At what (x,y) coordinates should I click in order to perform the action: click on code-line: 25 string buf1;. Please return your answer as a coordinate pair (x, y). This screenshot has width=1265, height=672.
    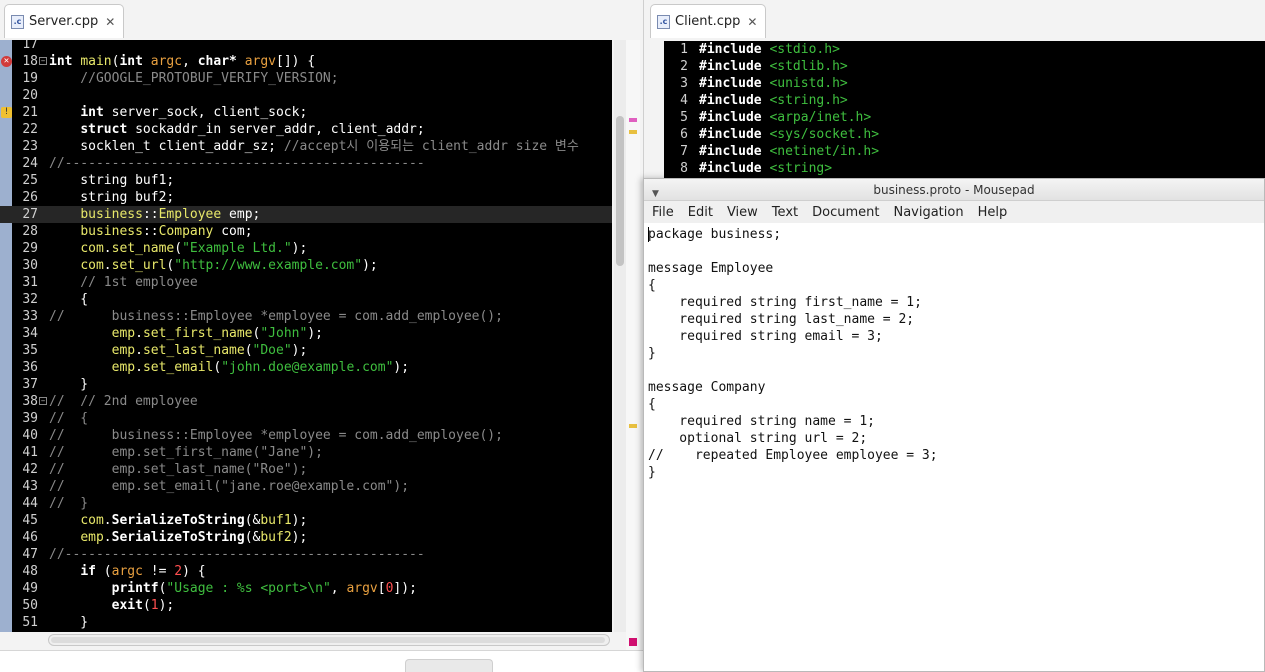
    Looking at the image, I should click on (306, 180).